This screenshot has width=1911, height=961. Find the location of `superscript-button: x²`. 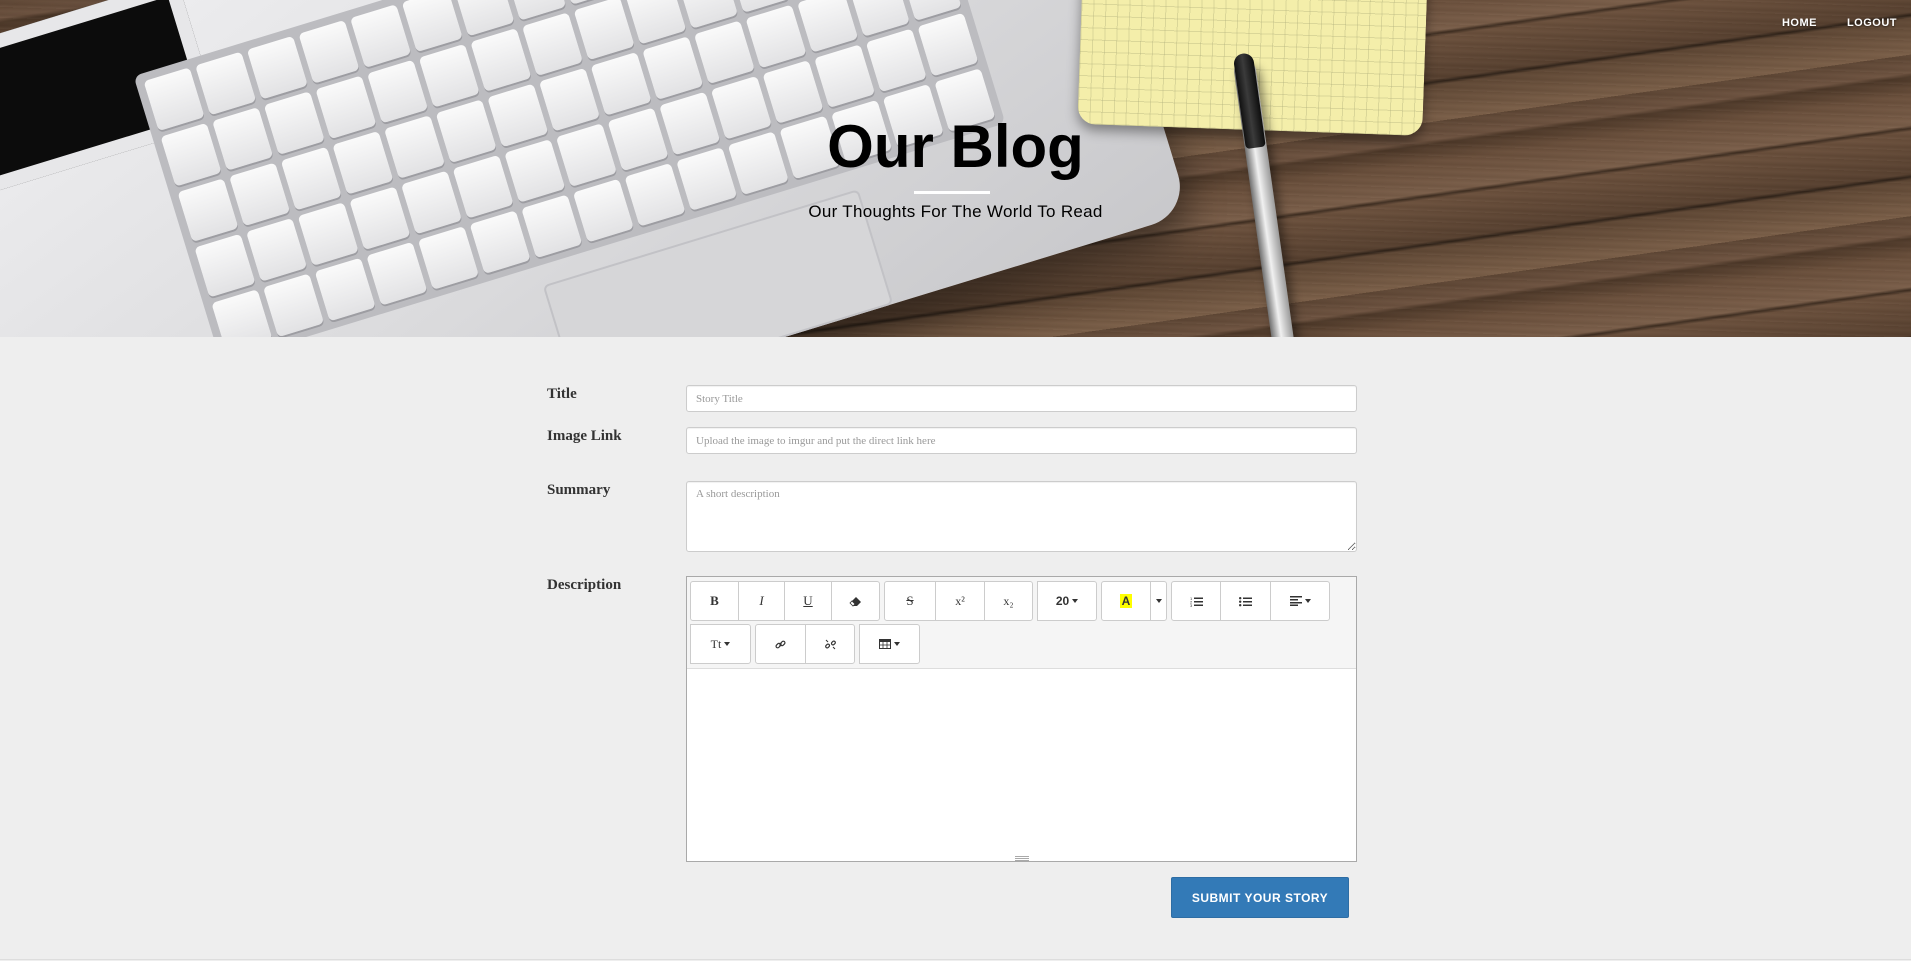

superscript-button: x² is located at coordinates (960, 601).